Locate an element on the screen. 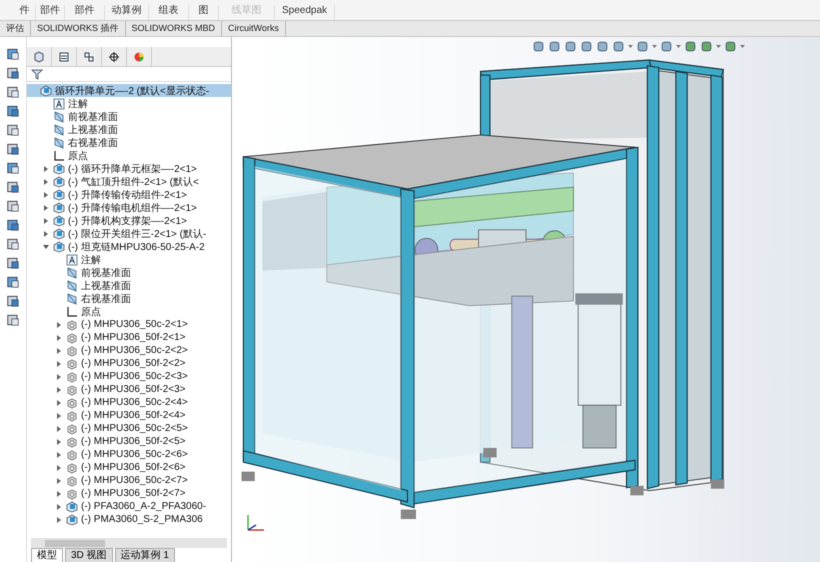 The height and width of the screenshot is (562, 820). command-tab: SOLIDWORKS MBD is located at coordinates (174, 28).